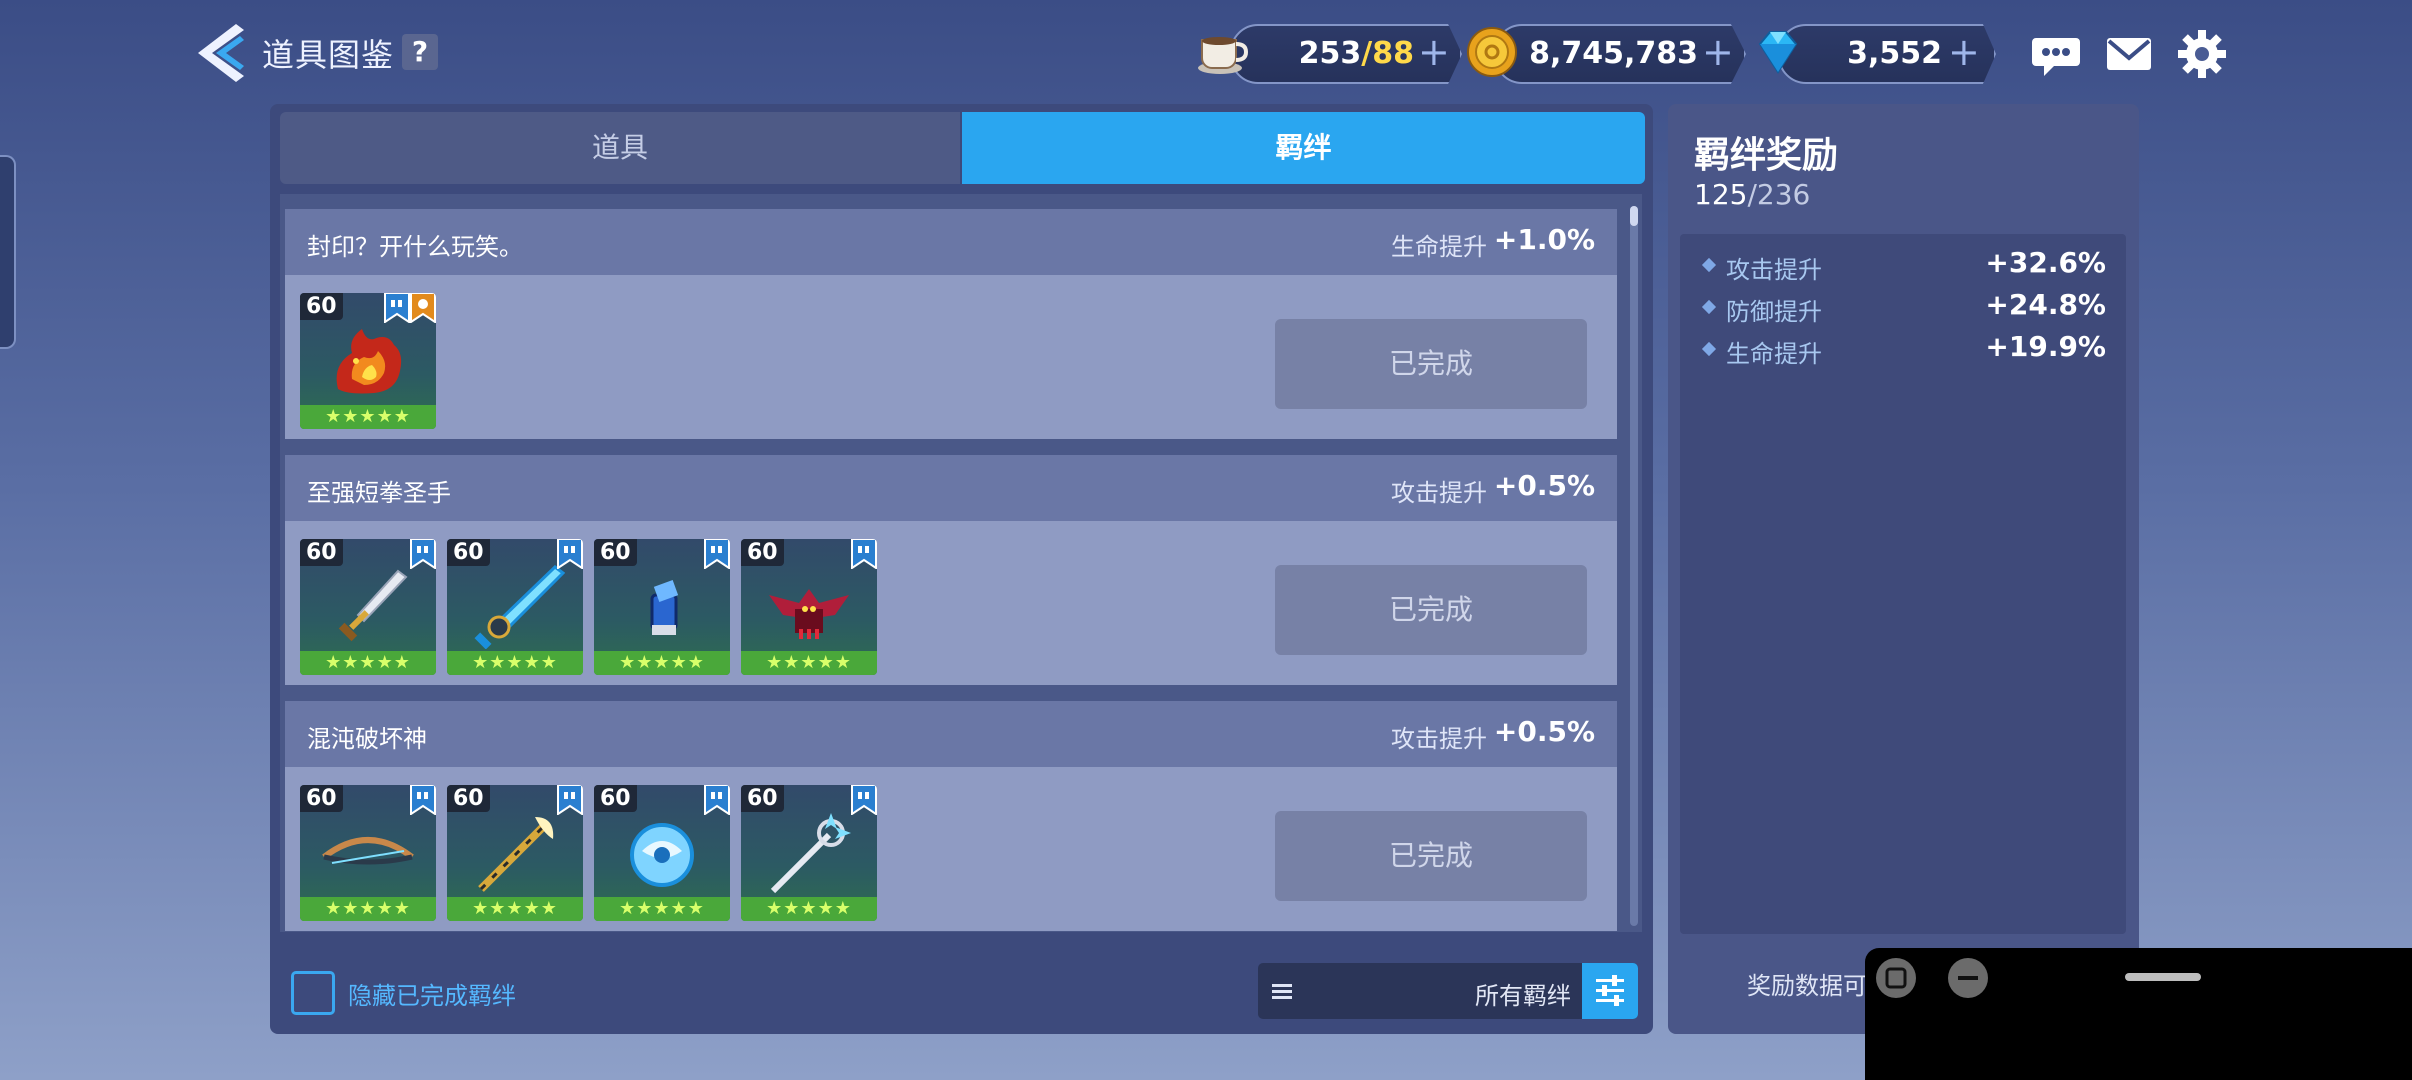 This screenshot has height=1080, width=2412. I want to click on gesture-handle, so click(2163, 977).